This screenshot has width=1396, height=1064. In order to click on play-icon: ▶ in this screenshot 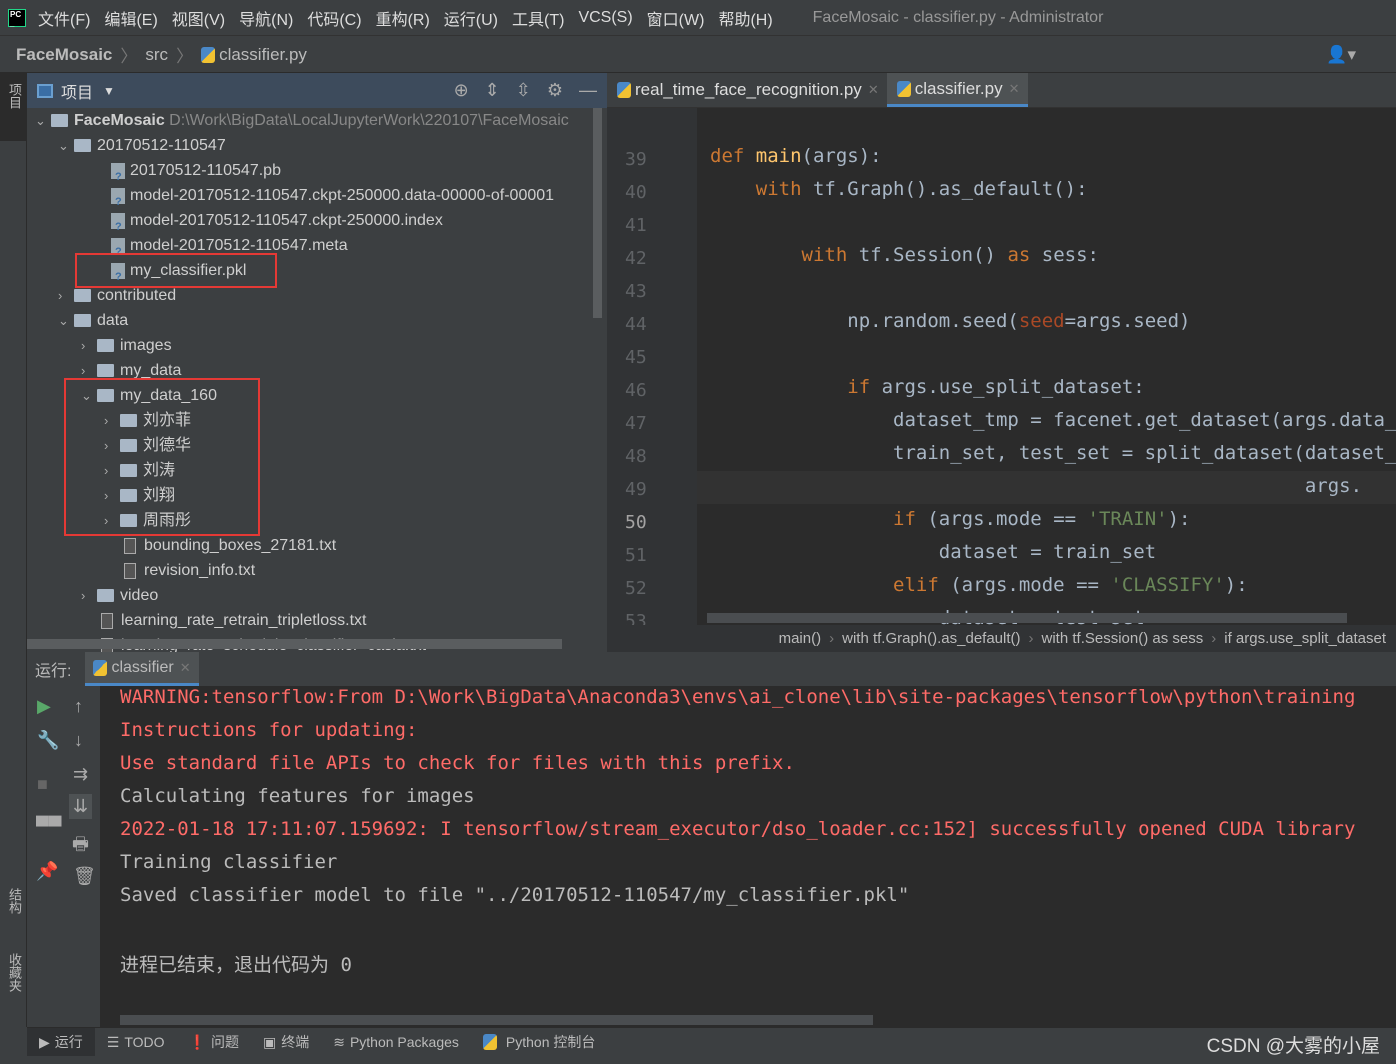, I will do `click(44, 1041)`.